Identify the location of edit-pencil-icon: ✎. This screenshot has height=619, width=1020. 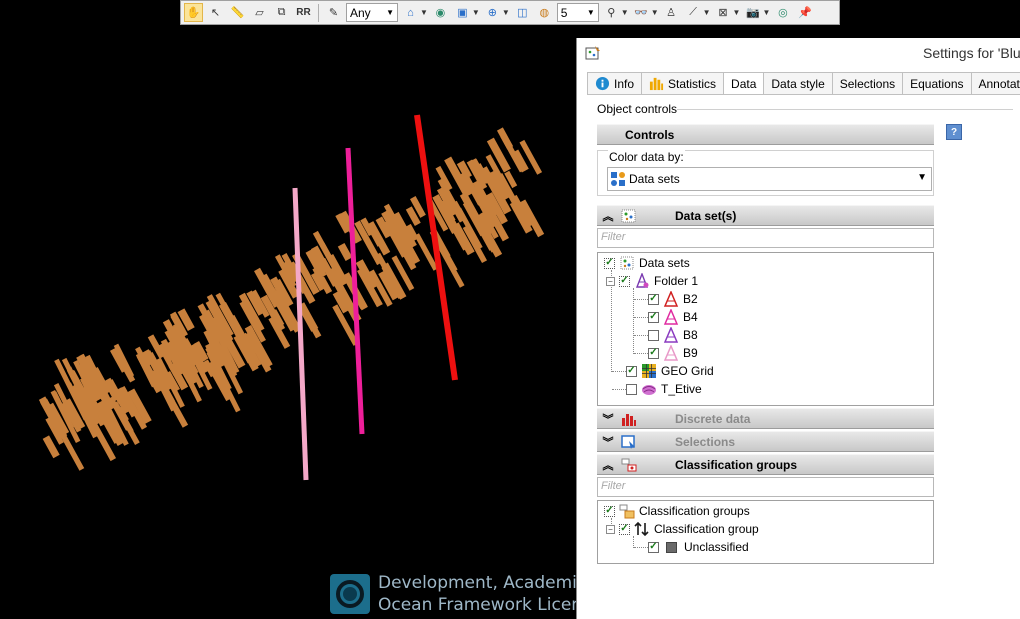
(333, 12).